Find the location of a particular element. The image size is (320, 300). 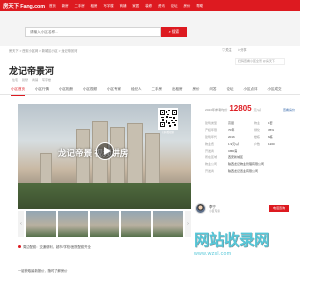

info-value: 1.9元/㎡ is located at coordinates (234, 143).